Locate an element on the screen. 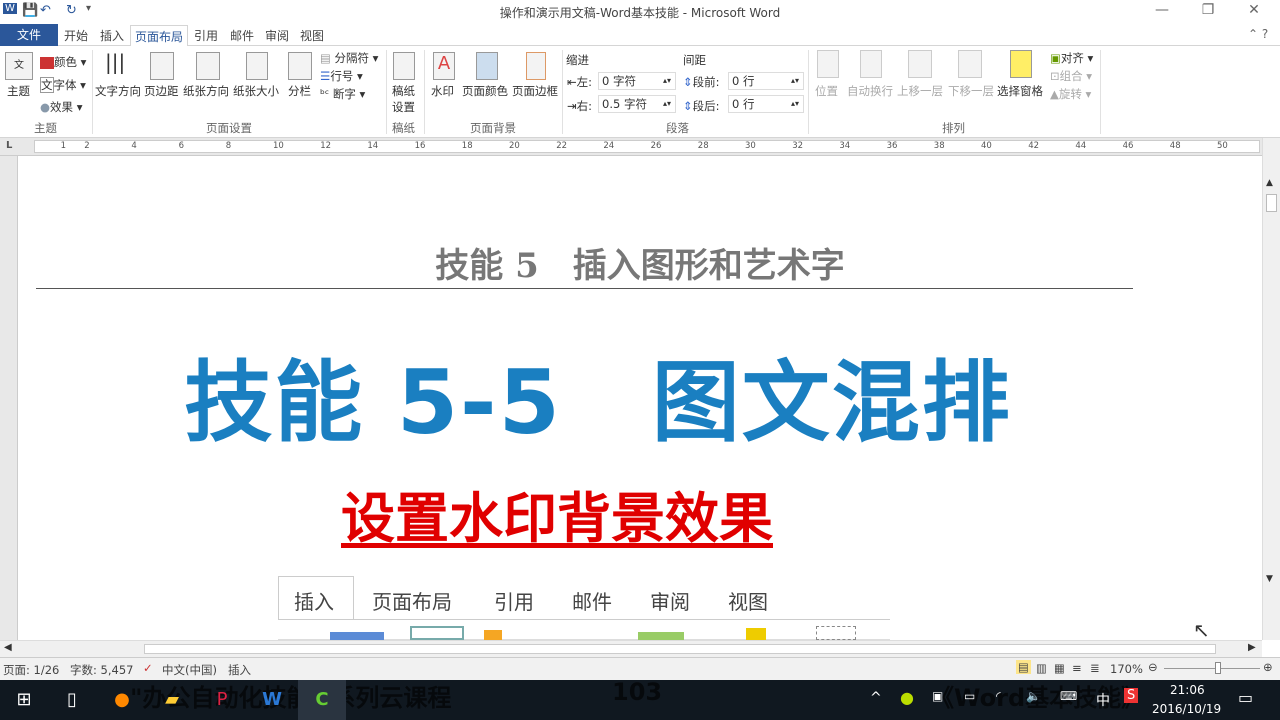  clock-time: 21:06 is located at coordinates (1187, 690).